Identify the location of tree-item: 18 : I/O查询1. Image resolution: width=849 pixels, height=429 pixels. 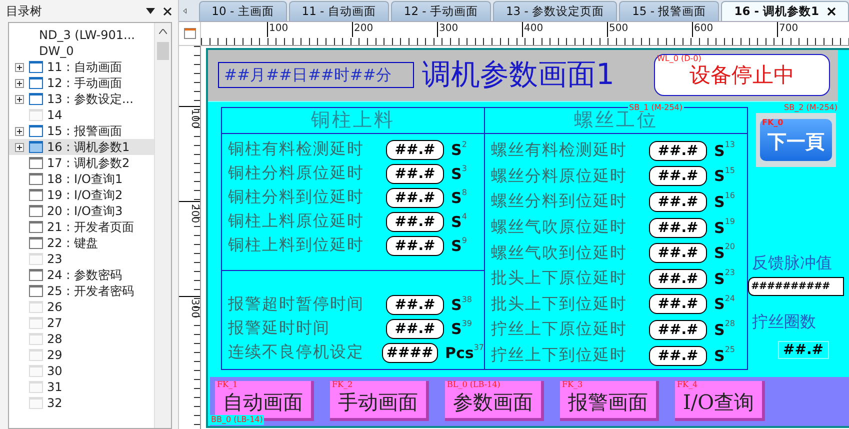
(81, 179).